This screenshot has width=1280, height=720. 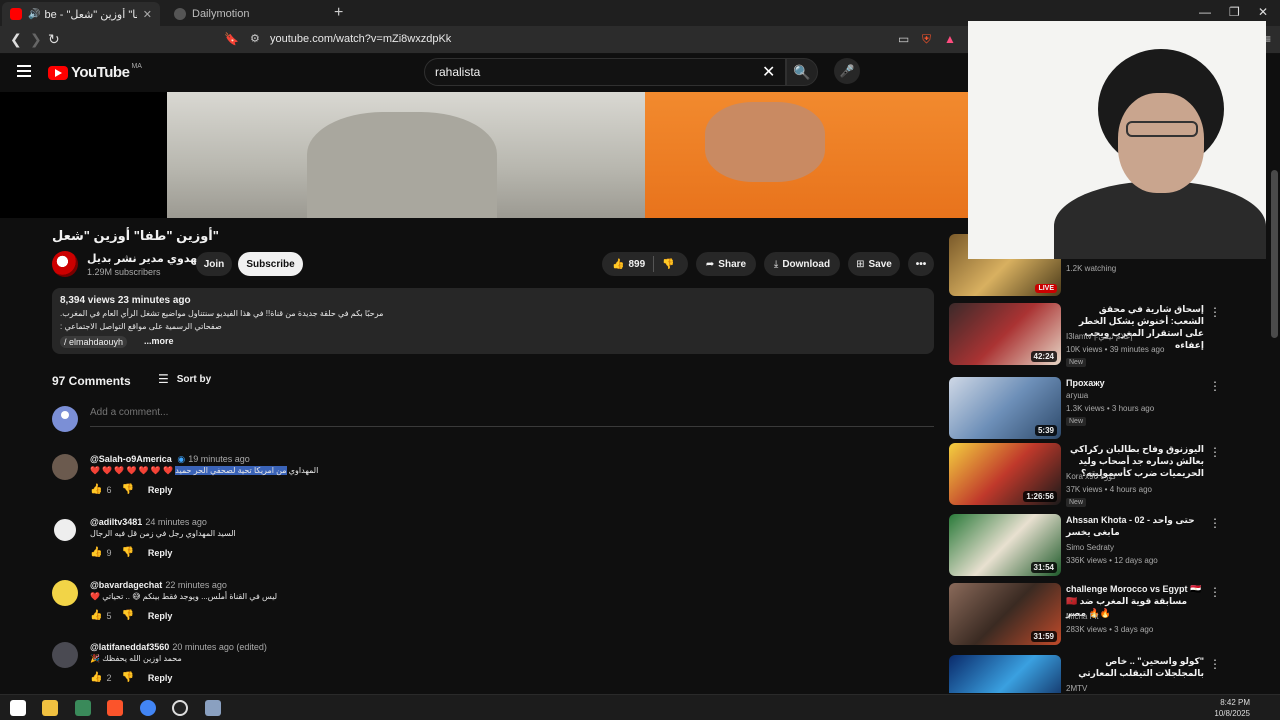 I want to click on bookmark-icon: 🔖, so click(x=231, y=39).